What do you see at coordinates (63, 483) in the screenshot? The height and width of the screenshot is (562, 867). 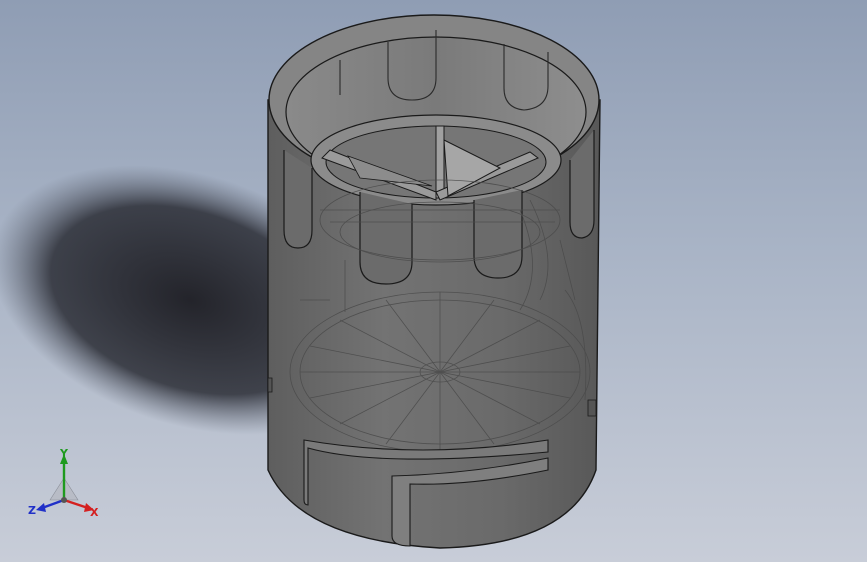 I see `reference-triad: Y X Z` at bounding box center [63, 483].